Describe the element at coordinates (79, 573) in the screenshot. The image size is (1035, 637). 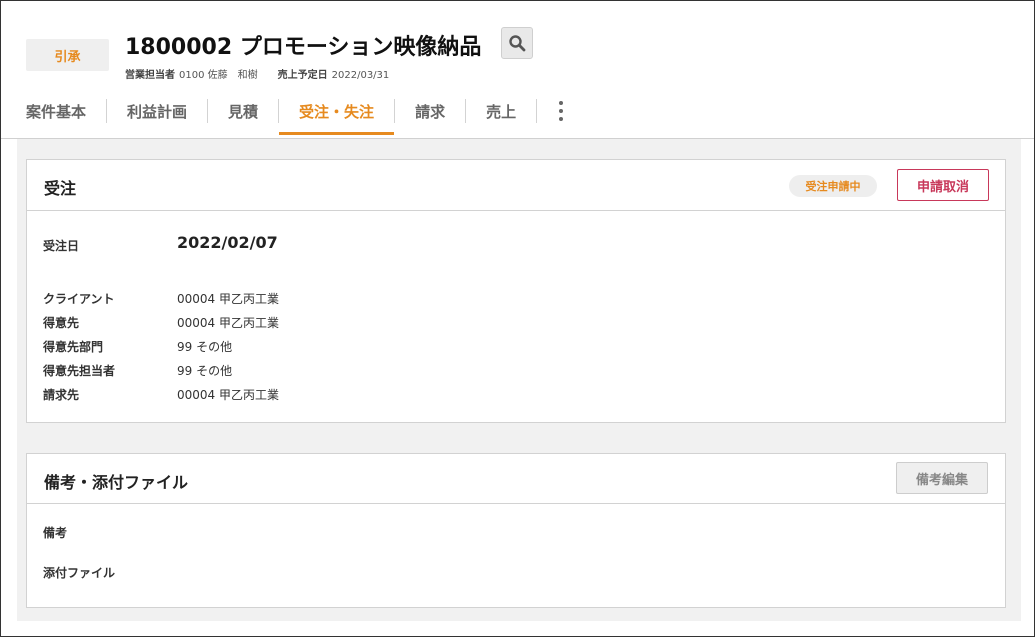
I see `field-label: 添付ファイル` at that location.